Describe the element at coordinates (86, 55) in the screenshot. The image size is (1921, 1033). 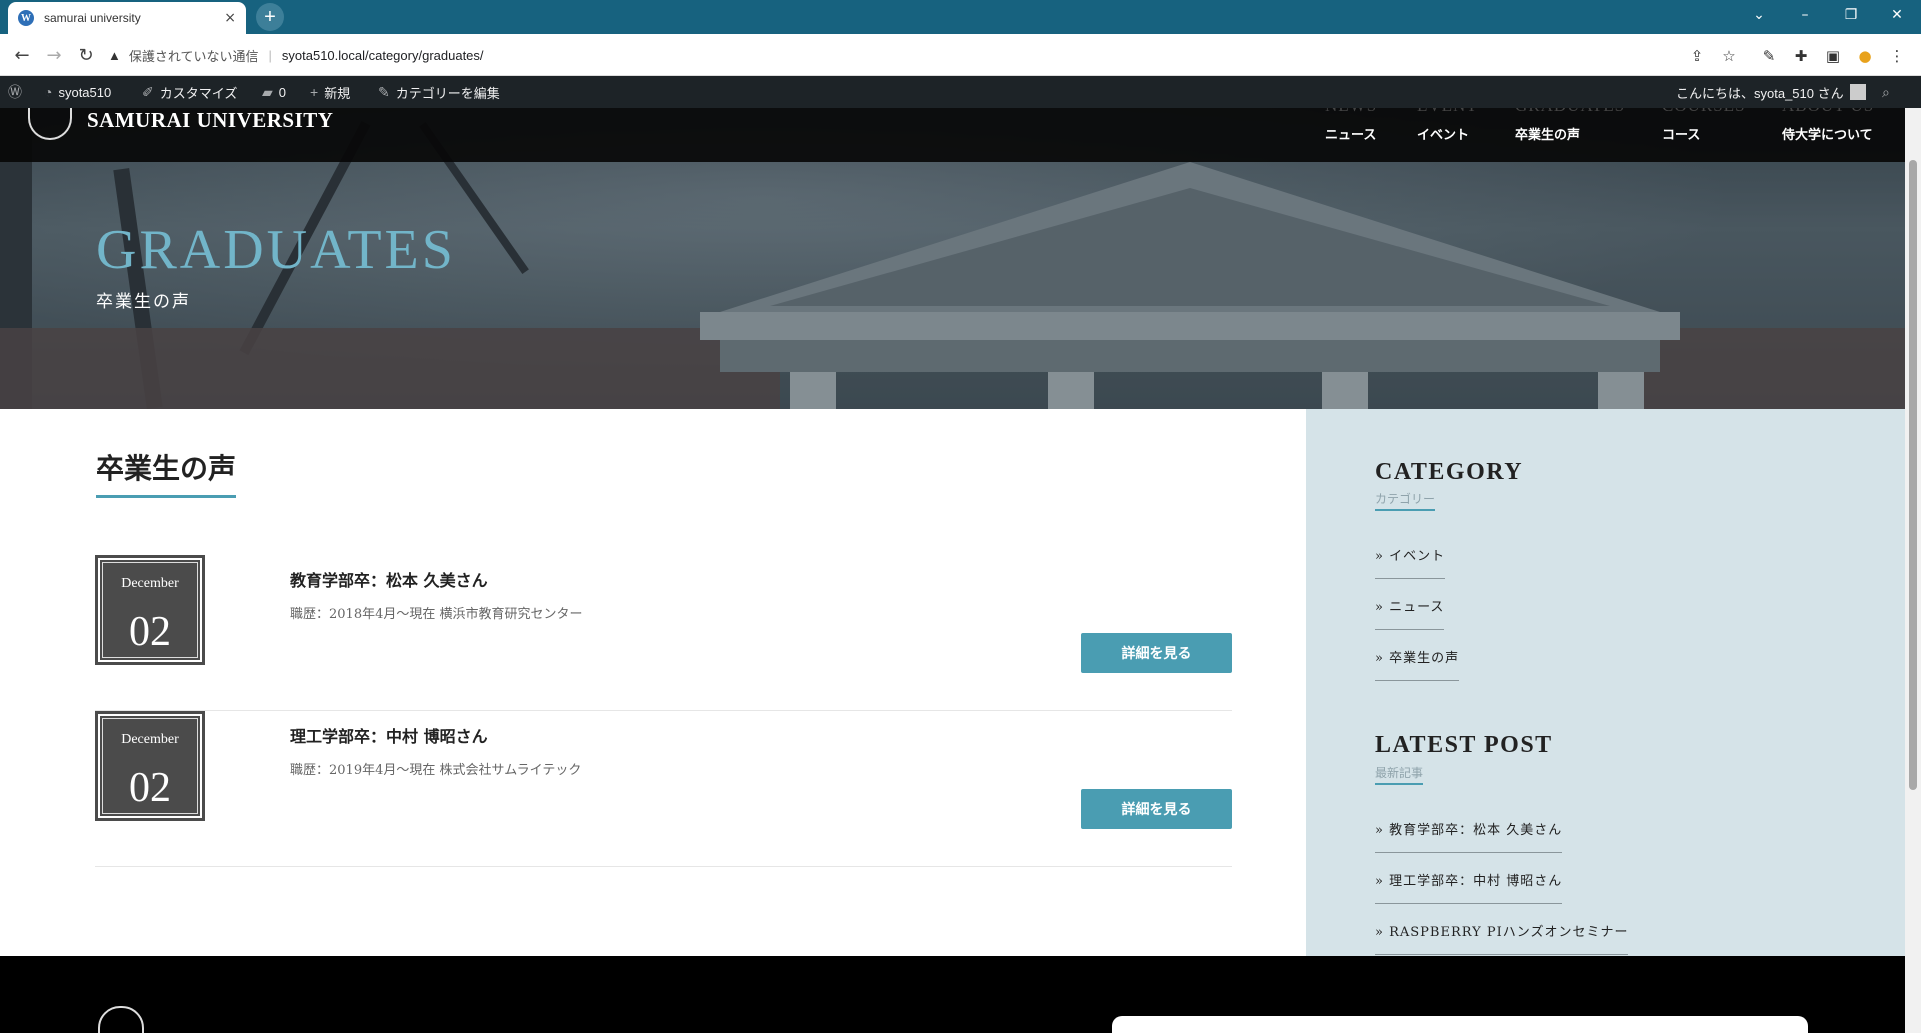
I see `reload-icon: ↻` at that location.